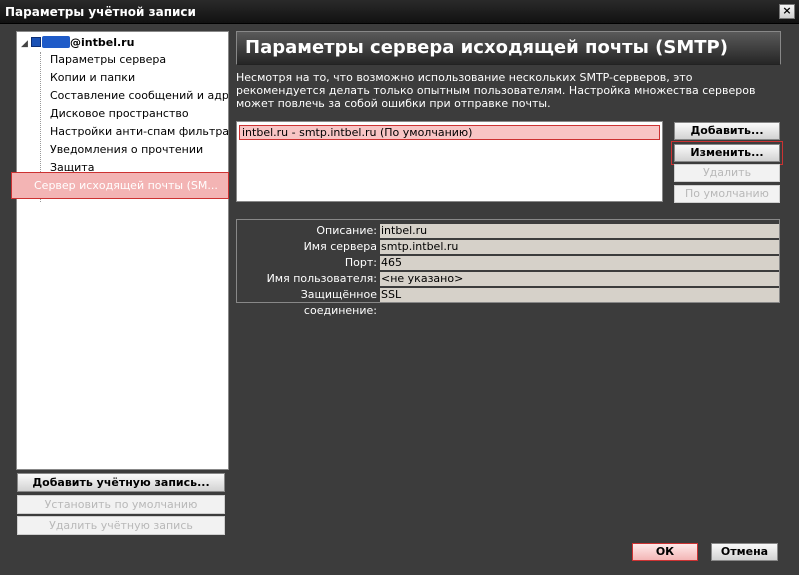 The width and height of the screenshot is (799, 575). What do you see at coordinates (399, 12) in the screenshot?
I see `window-titlebar: Параметры учётной записи ×` at bounding box center [399, 12].